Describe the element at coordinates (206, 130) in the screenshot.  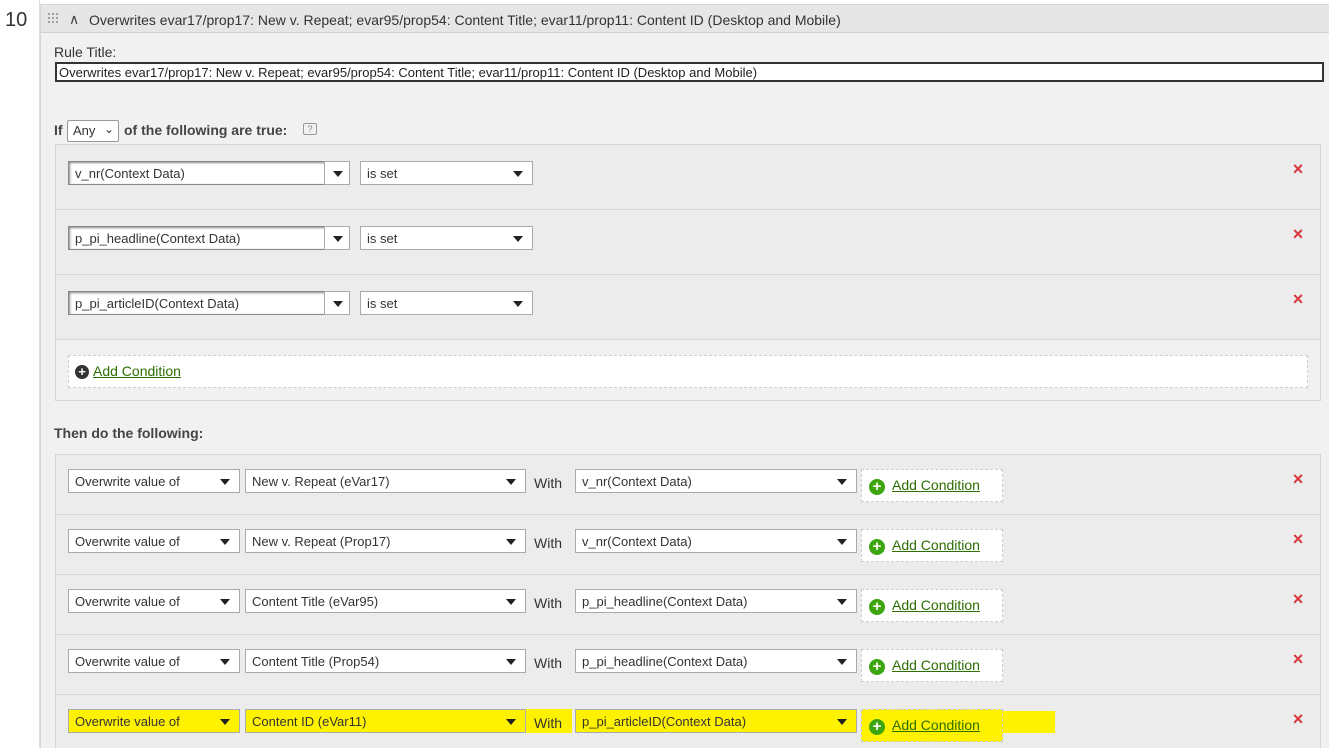
I see `if-suffix: of the following are true:` at that location.